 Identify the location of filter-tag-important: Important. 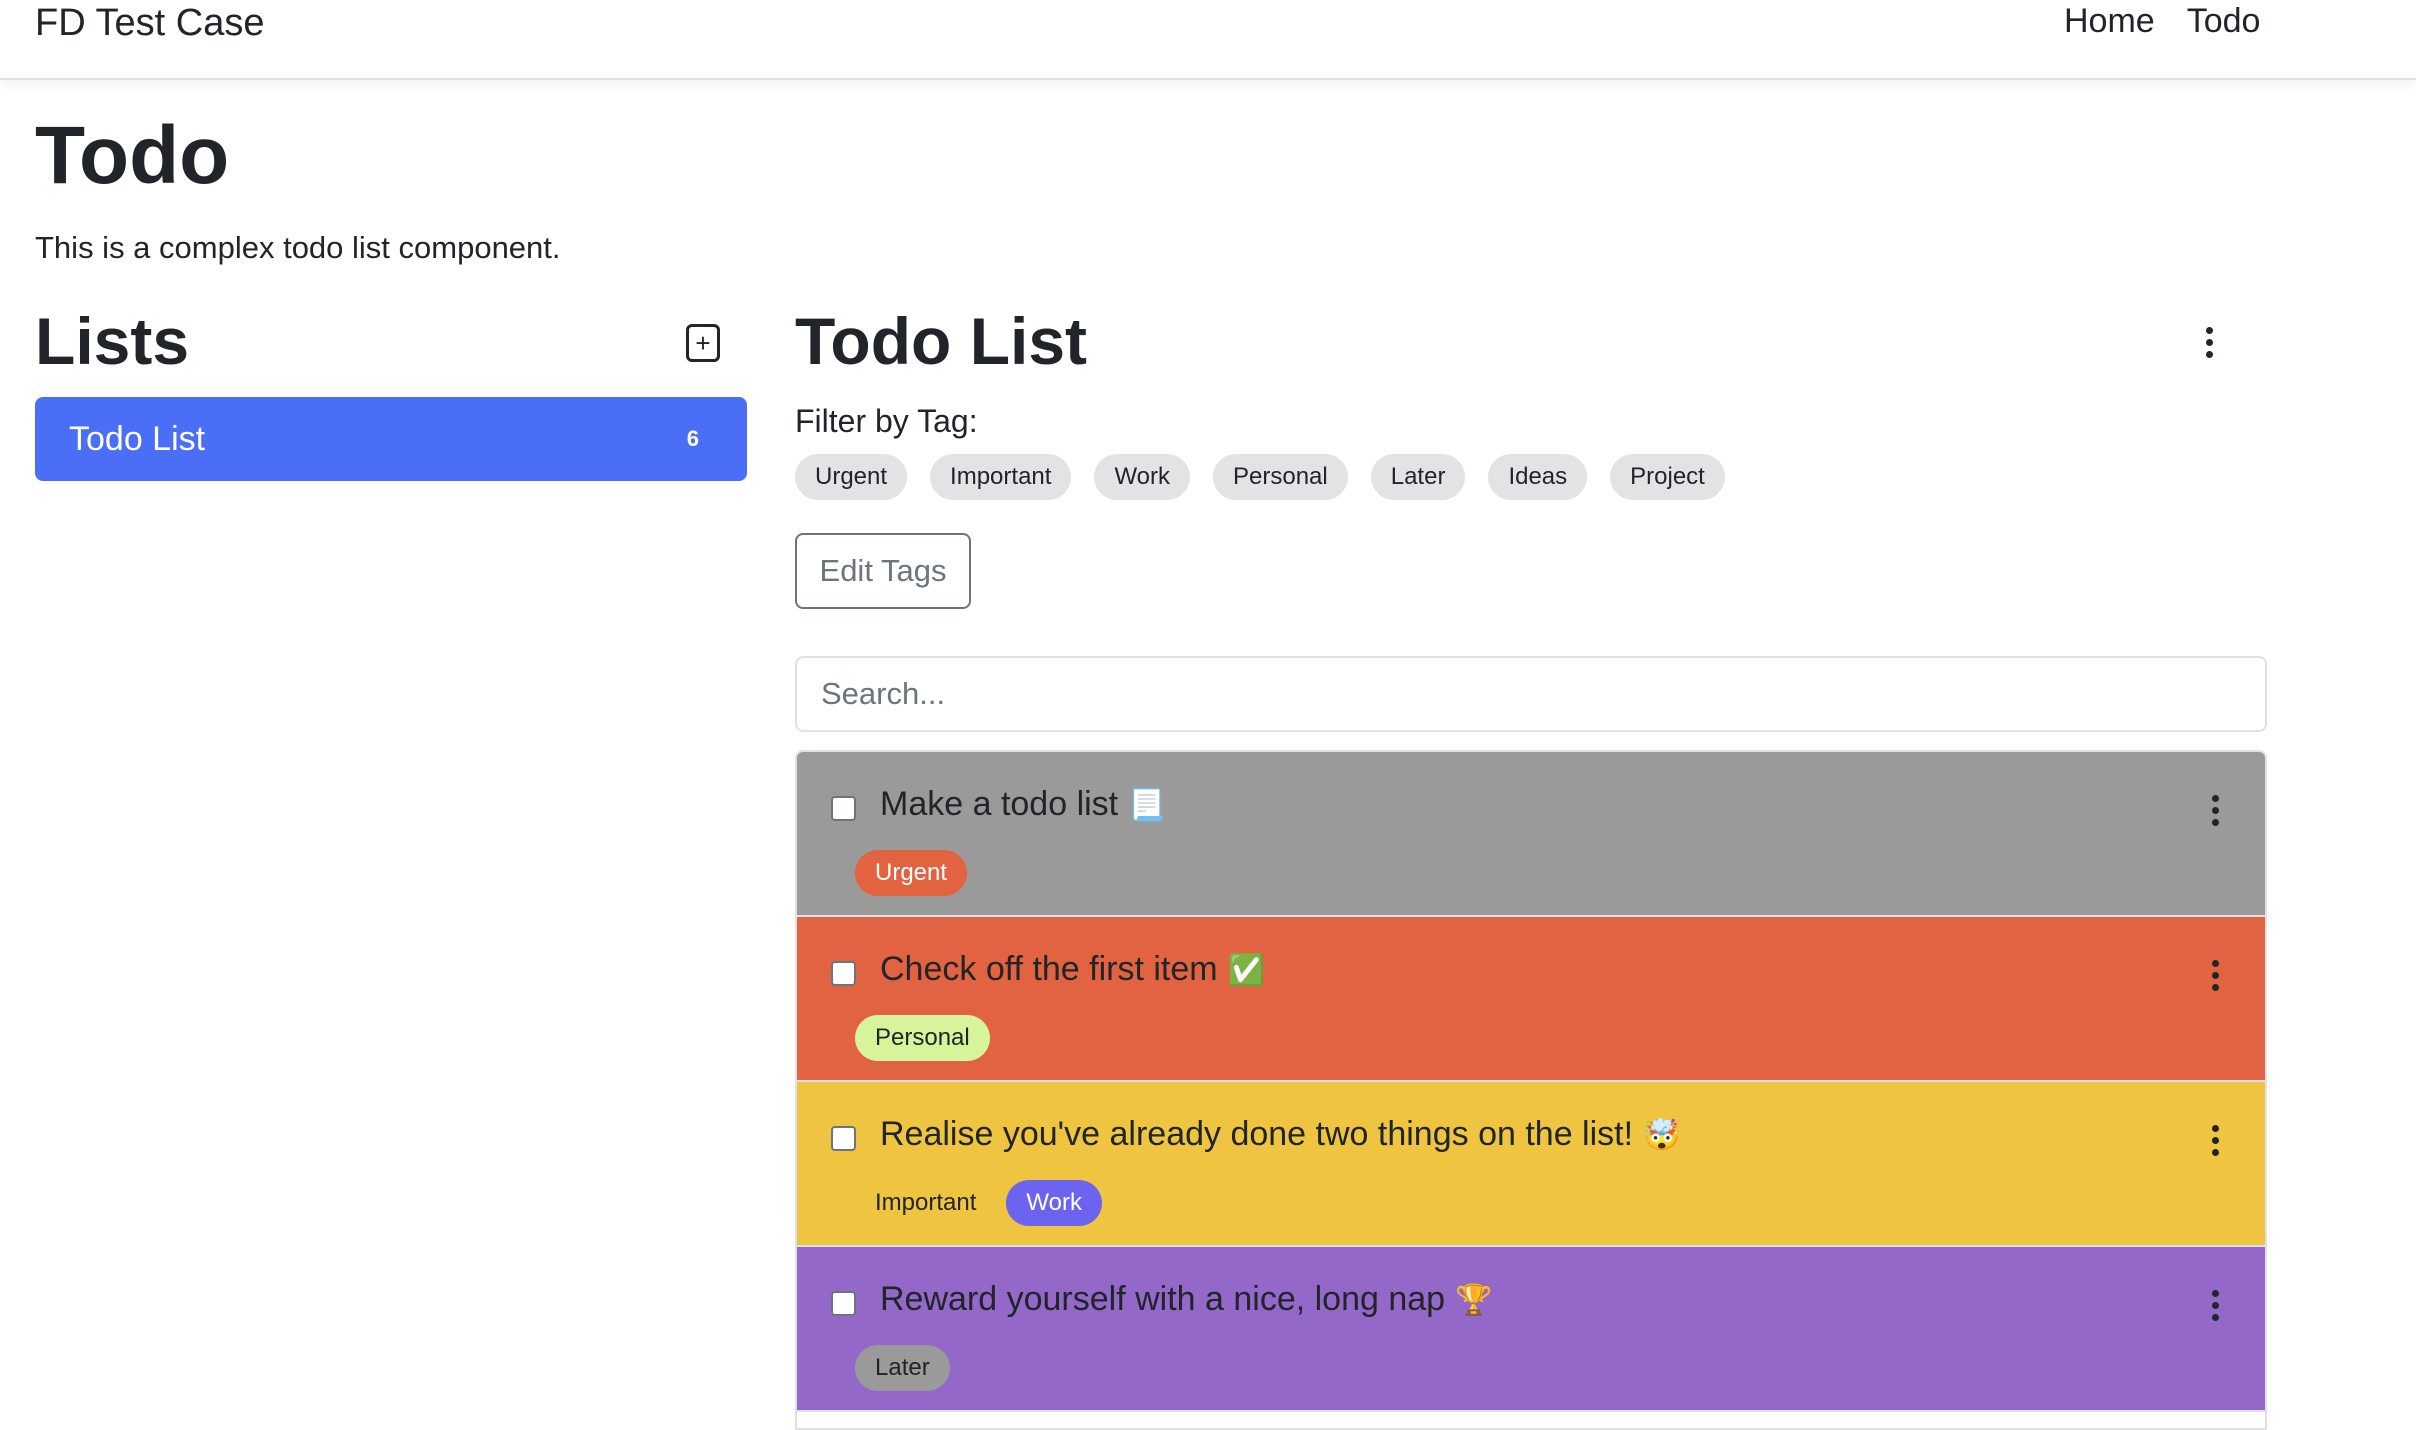
(1001, 477).